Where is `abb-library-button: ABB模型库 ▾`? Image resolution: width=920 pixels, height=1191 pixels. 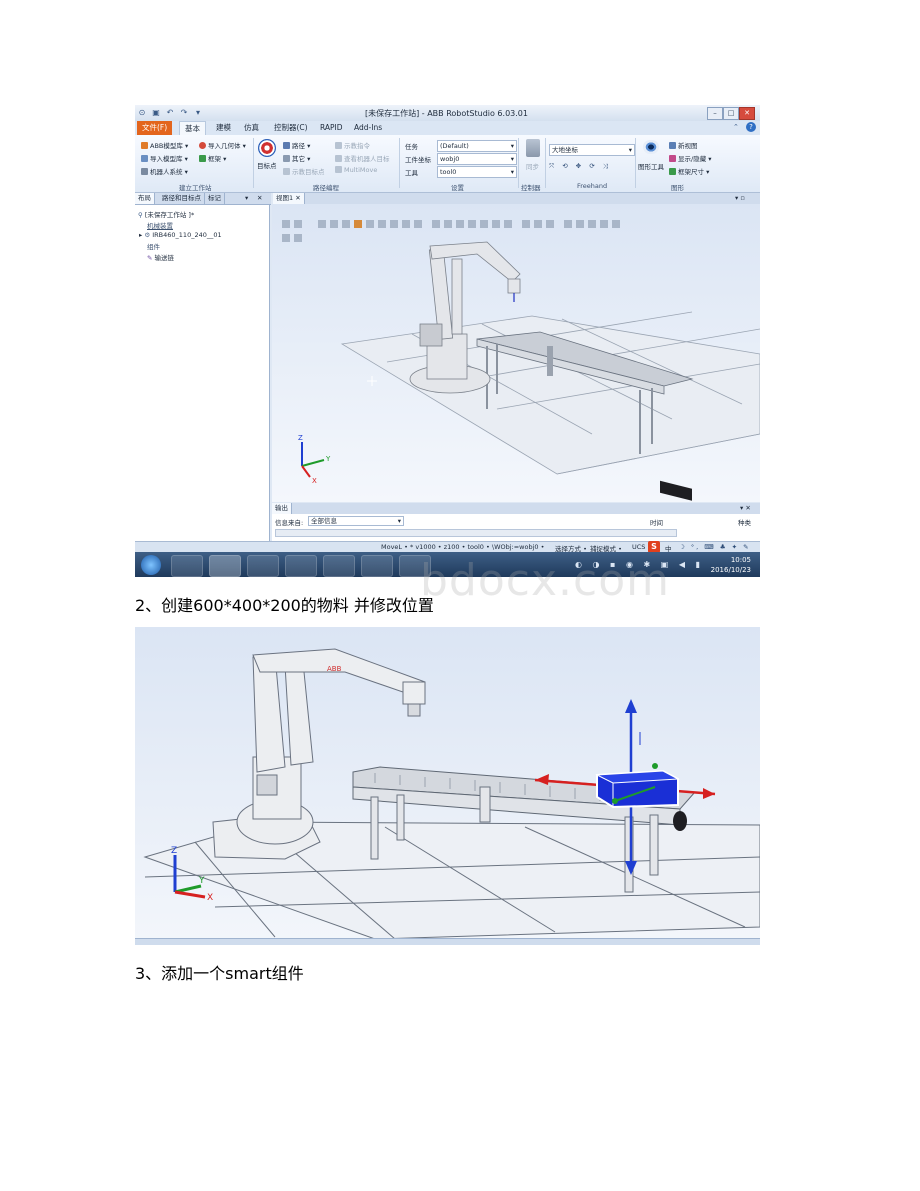
abb-library-button: ABB模型库 ▾ is located at coordinates (164, 145).